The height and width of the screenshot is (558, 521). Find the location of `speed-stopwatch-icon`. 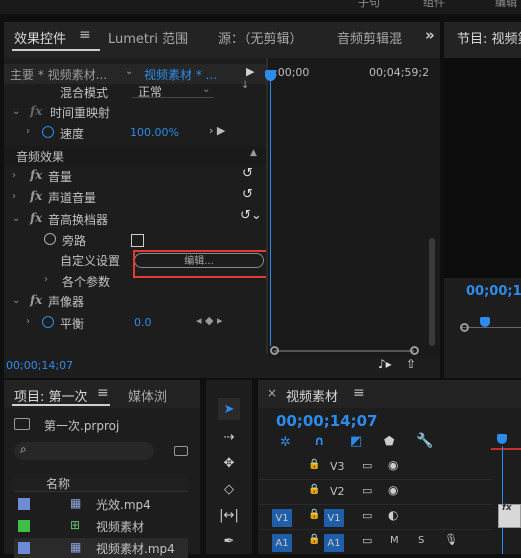

speed-stopwatch-icon is located at coordinates (48, 132).